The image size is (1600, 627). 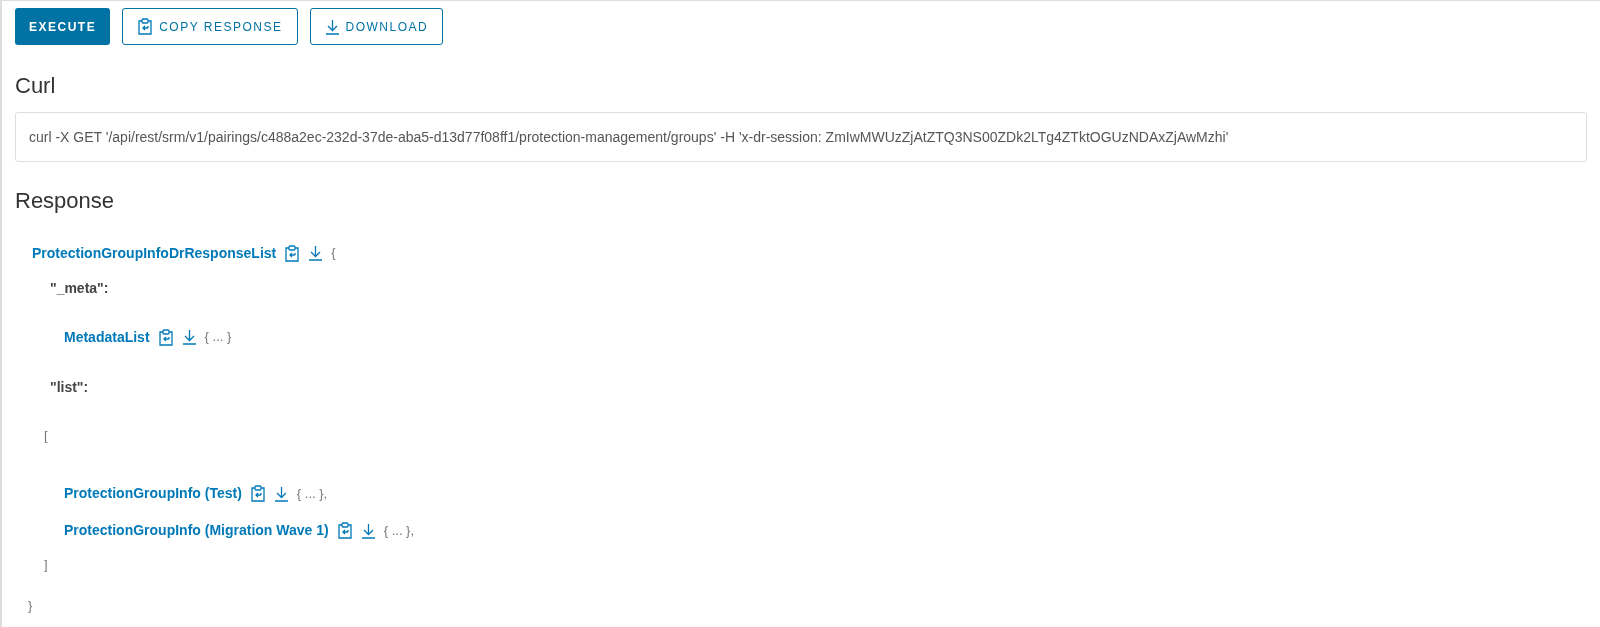 What do you see at coordinates (46, 436) in the screenshot?
I see `bracket: [` at bounding box center [46, 436].